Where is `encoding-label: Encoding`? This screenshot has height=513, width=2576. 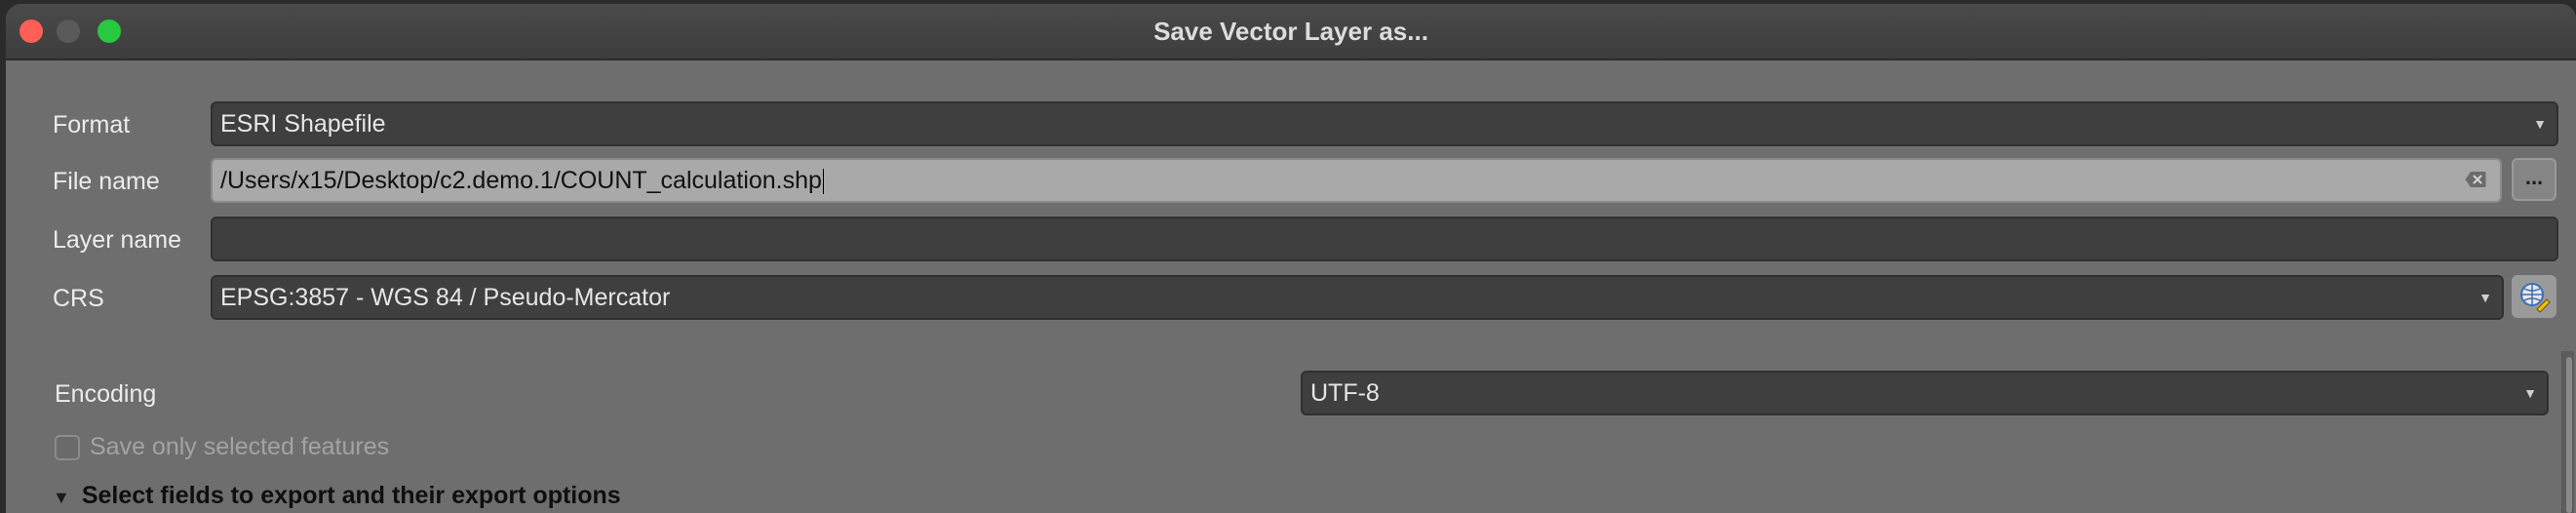
encoding-label: Encoding is located at coordinates (106, 394).